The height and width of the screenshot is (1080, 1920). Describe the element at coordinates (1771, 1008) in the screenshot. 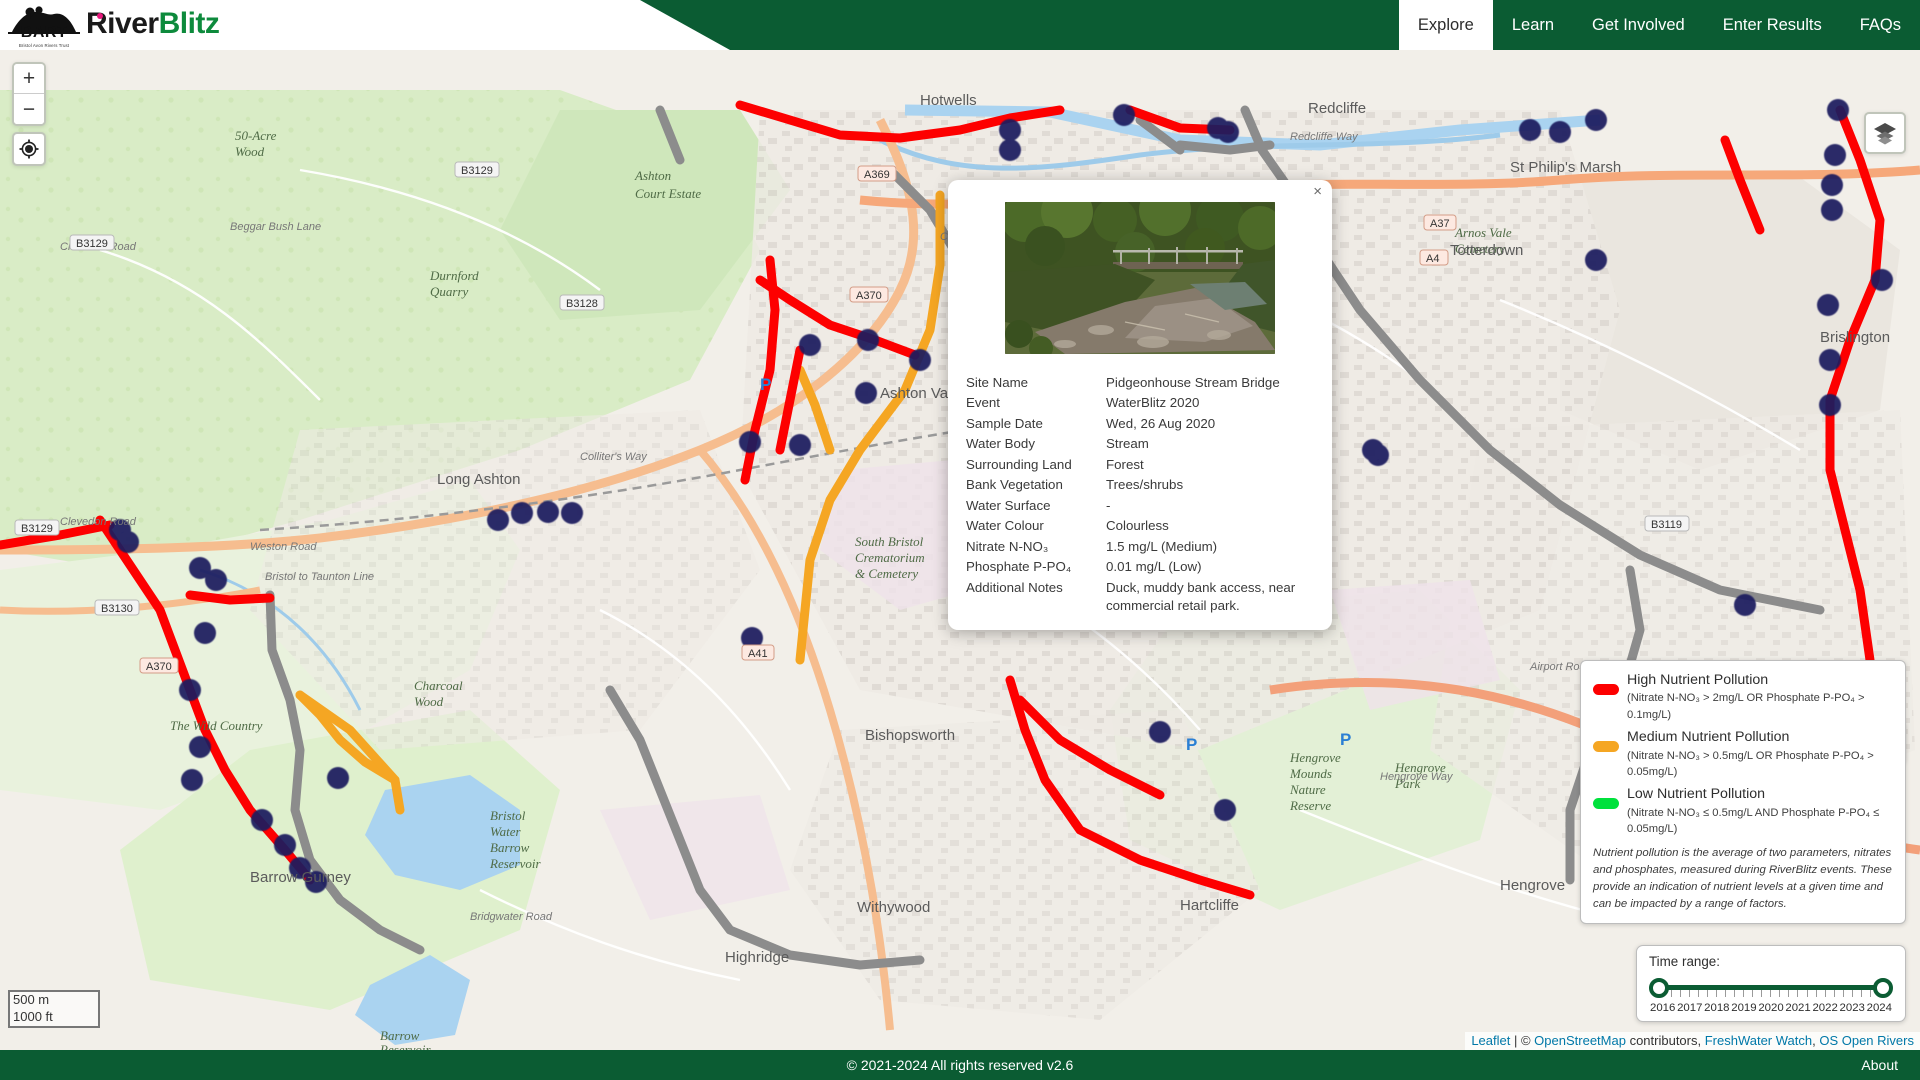

I see `year-label: 2020` at that location.